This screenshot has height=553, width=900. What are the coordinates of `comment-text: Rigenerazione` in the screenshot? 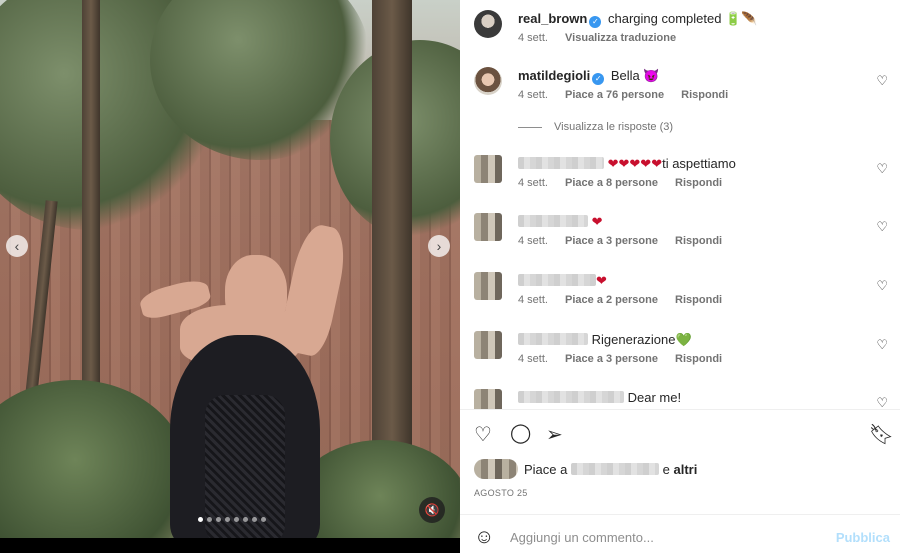 It's located at (633, 339).